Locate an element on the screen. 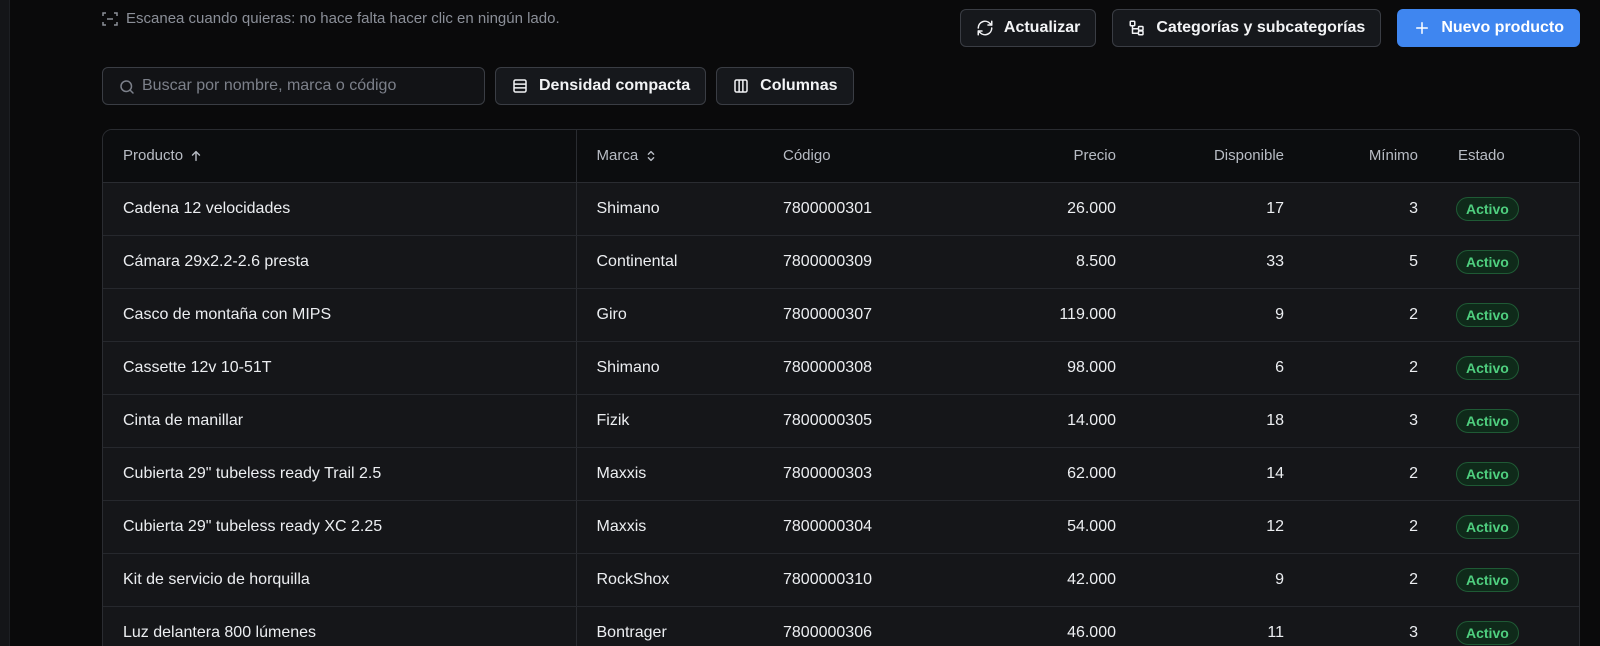 Image resolution: width=1600 pixels, height=646 pixels. scan-icon is located at coordinates (110, 18).